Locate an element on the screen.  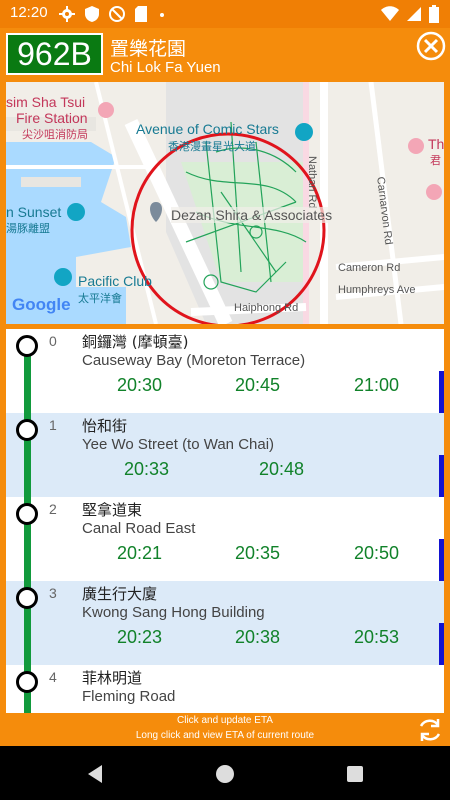
eta-time: 20:53 is located at coordinates (377, 637).